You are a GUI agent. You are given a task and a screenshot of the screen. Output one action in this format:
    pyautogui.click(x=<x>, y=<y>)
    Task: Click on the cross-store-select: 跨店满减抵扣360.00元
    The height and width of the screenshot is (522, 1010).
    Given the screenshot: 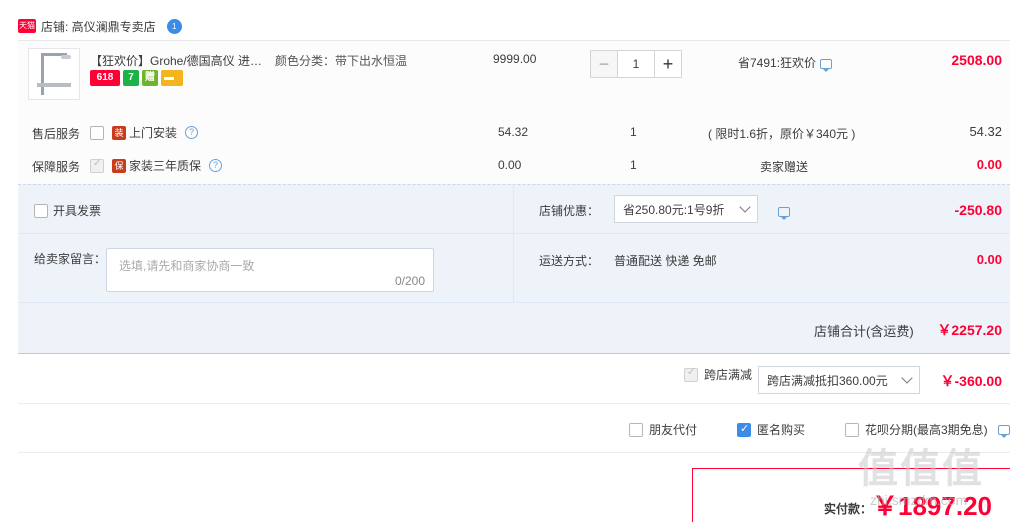 What is the action you would take?
    pyautogui.click(x=839, y=380)
    